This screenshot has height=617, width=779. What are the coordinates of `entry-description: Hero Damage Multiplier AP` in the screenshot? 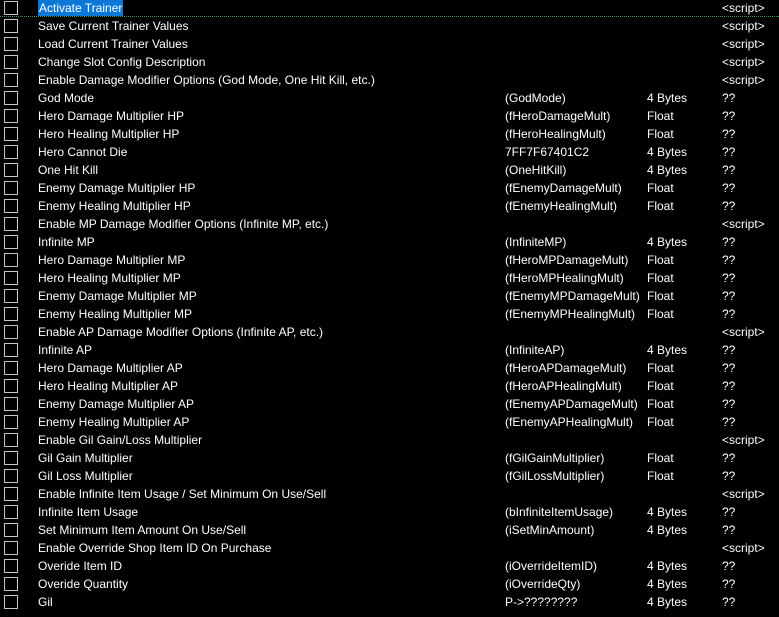 It's located at (268, 368).